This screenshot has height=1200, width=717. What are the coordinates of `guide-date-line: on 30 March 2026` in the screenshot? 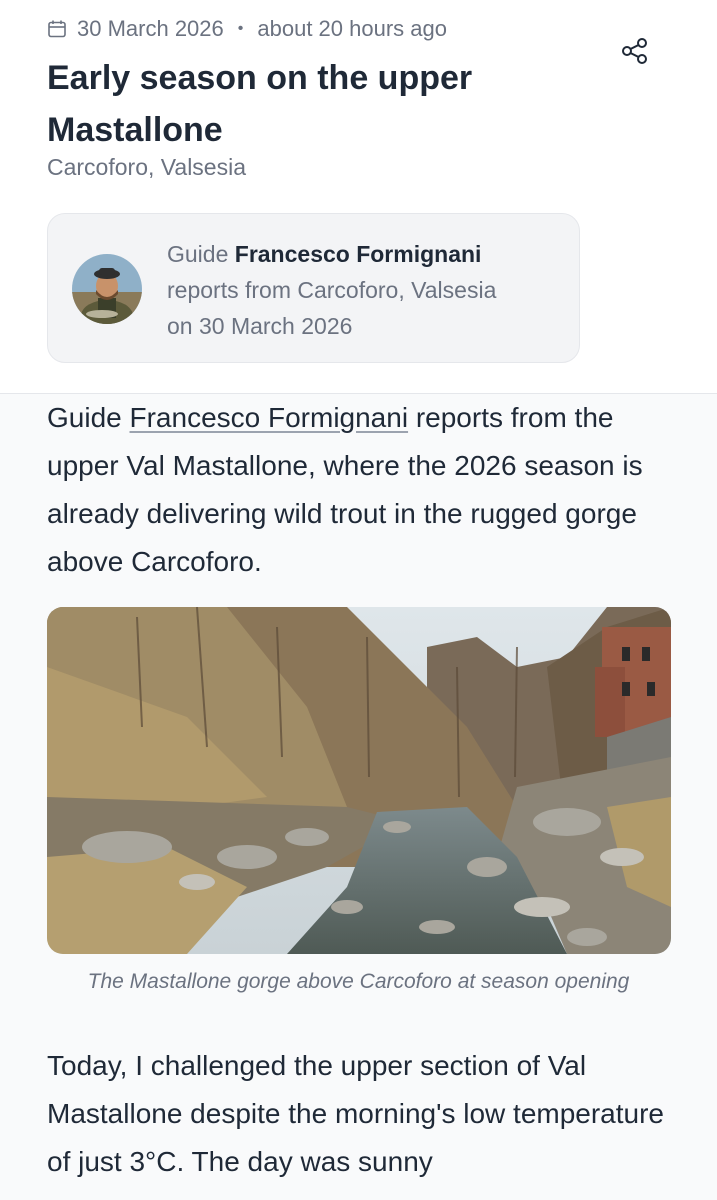 It's located at (260, 326).